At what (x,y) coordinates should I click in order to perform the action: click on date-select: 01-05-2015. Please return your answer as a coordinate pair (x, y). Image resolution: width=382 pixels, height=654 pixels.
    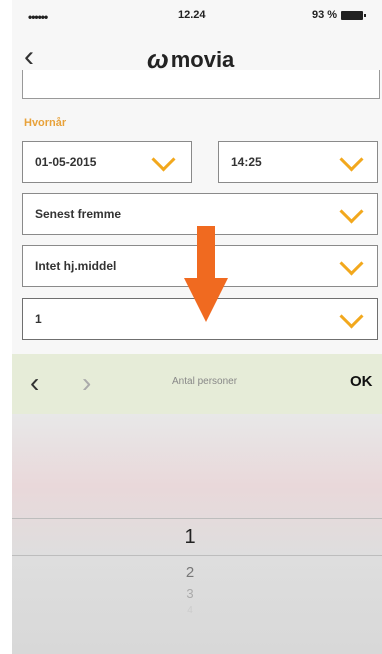
    Looking at the image, I should click on (107, 162).